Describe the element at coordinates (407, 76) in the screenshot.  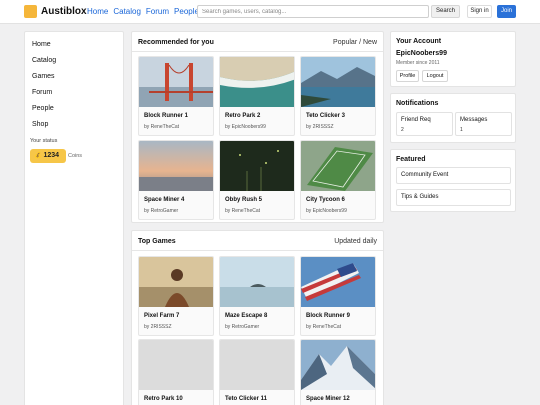
I see `profile-button: Profile` at that location.